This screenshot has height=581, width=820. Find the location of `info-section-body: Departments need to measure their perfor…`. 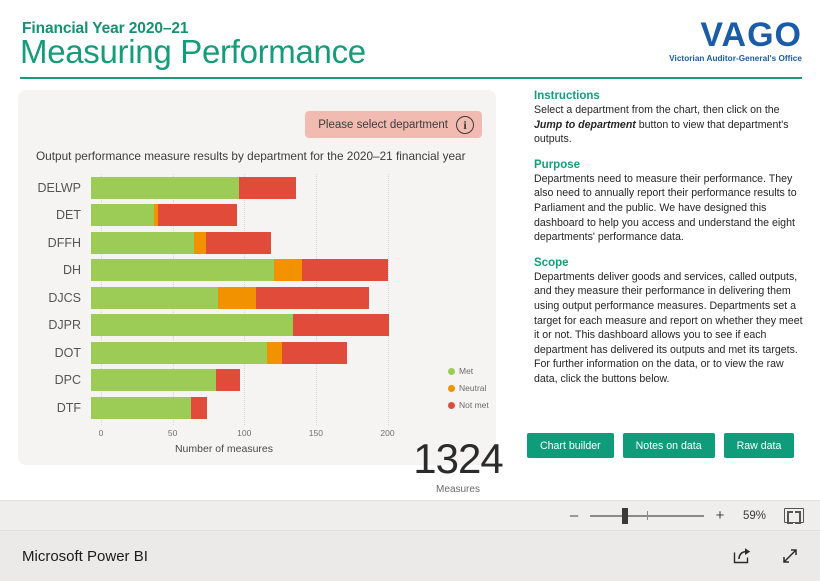

info-section-body: Departments need to measure their perfor… is located at coordinates (665, 208).